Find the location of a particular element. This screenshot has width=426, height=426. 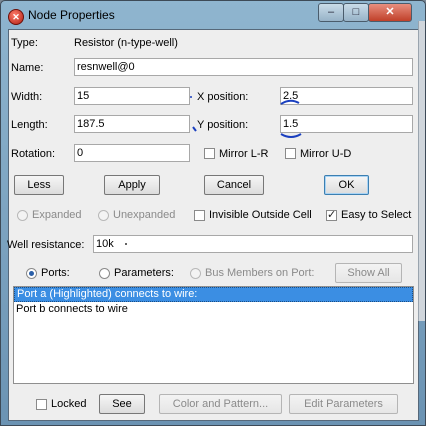

annotation-underline-y is located at coordinates (291, 135).